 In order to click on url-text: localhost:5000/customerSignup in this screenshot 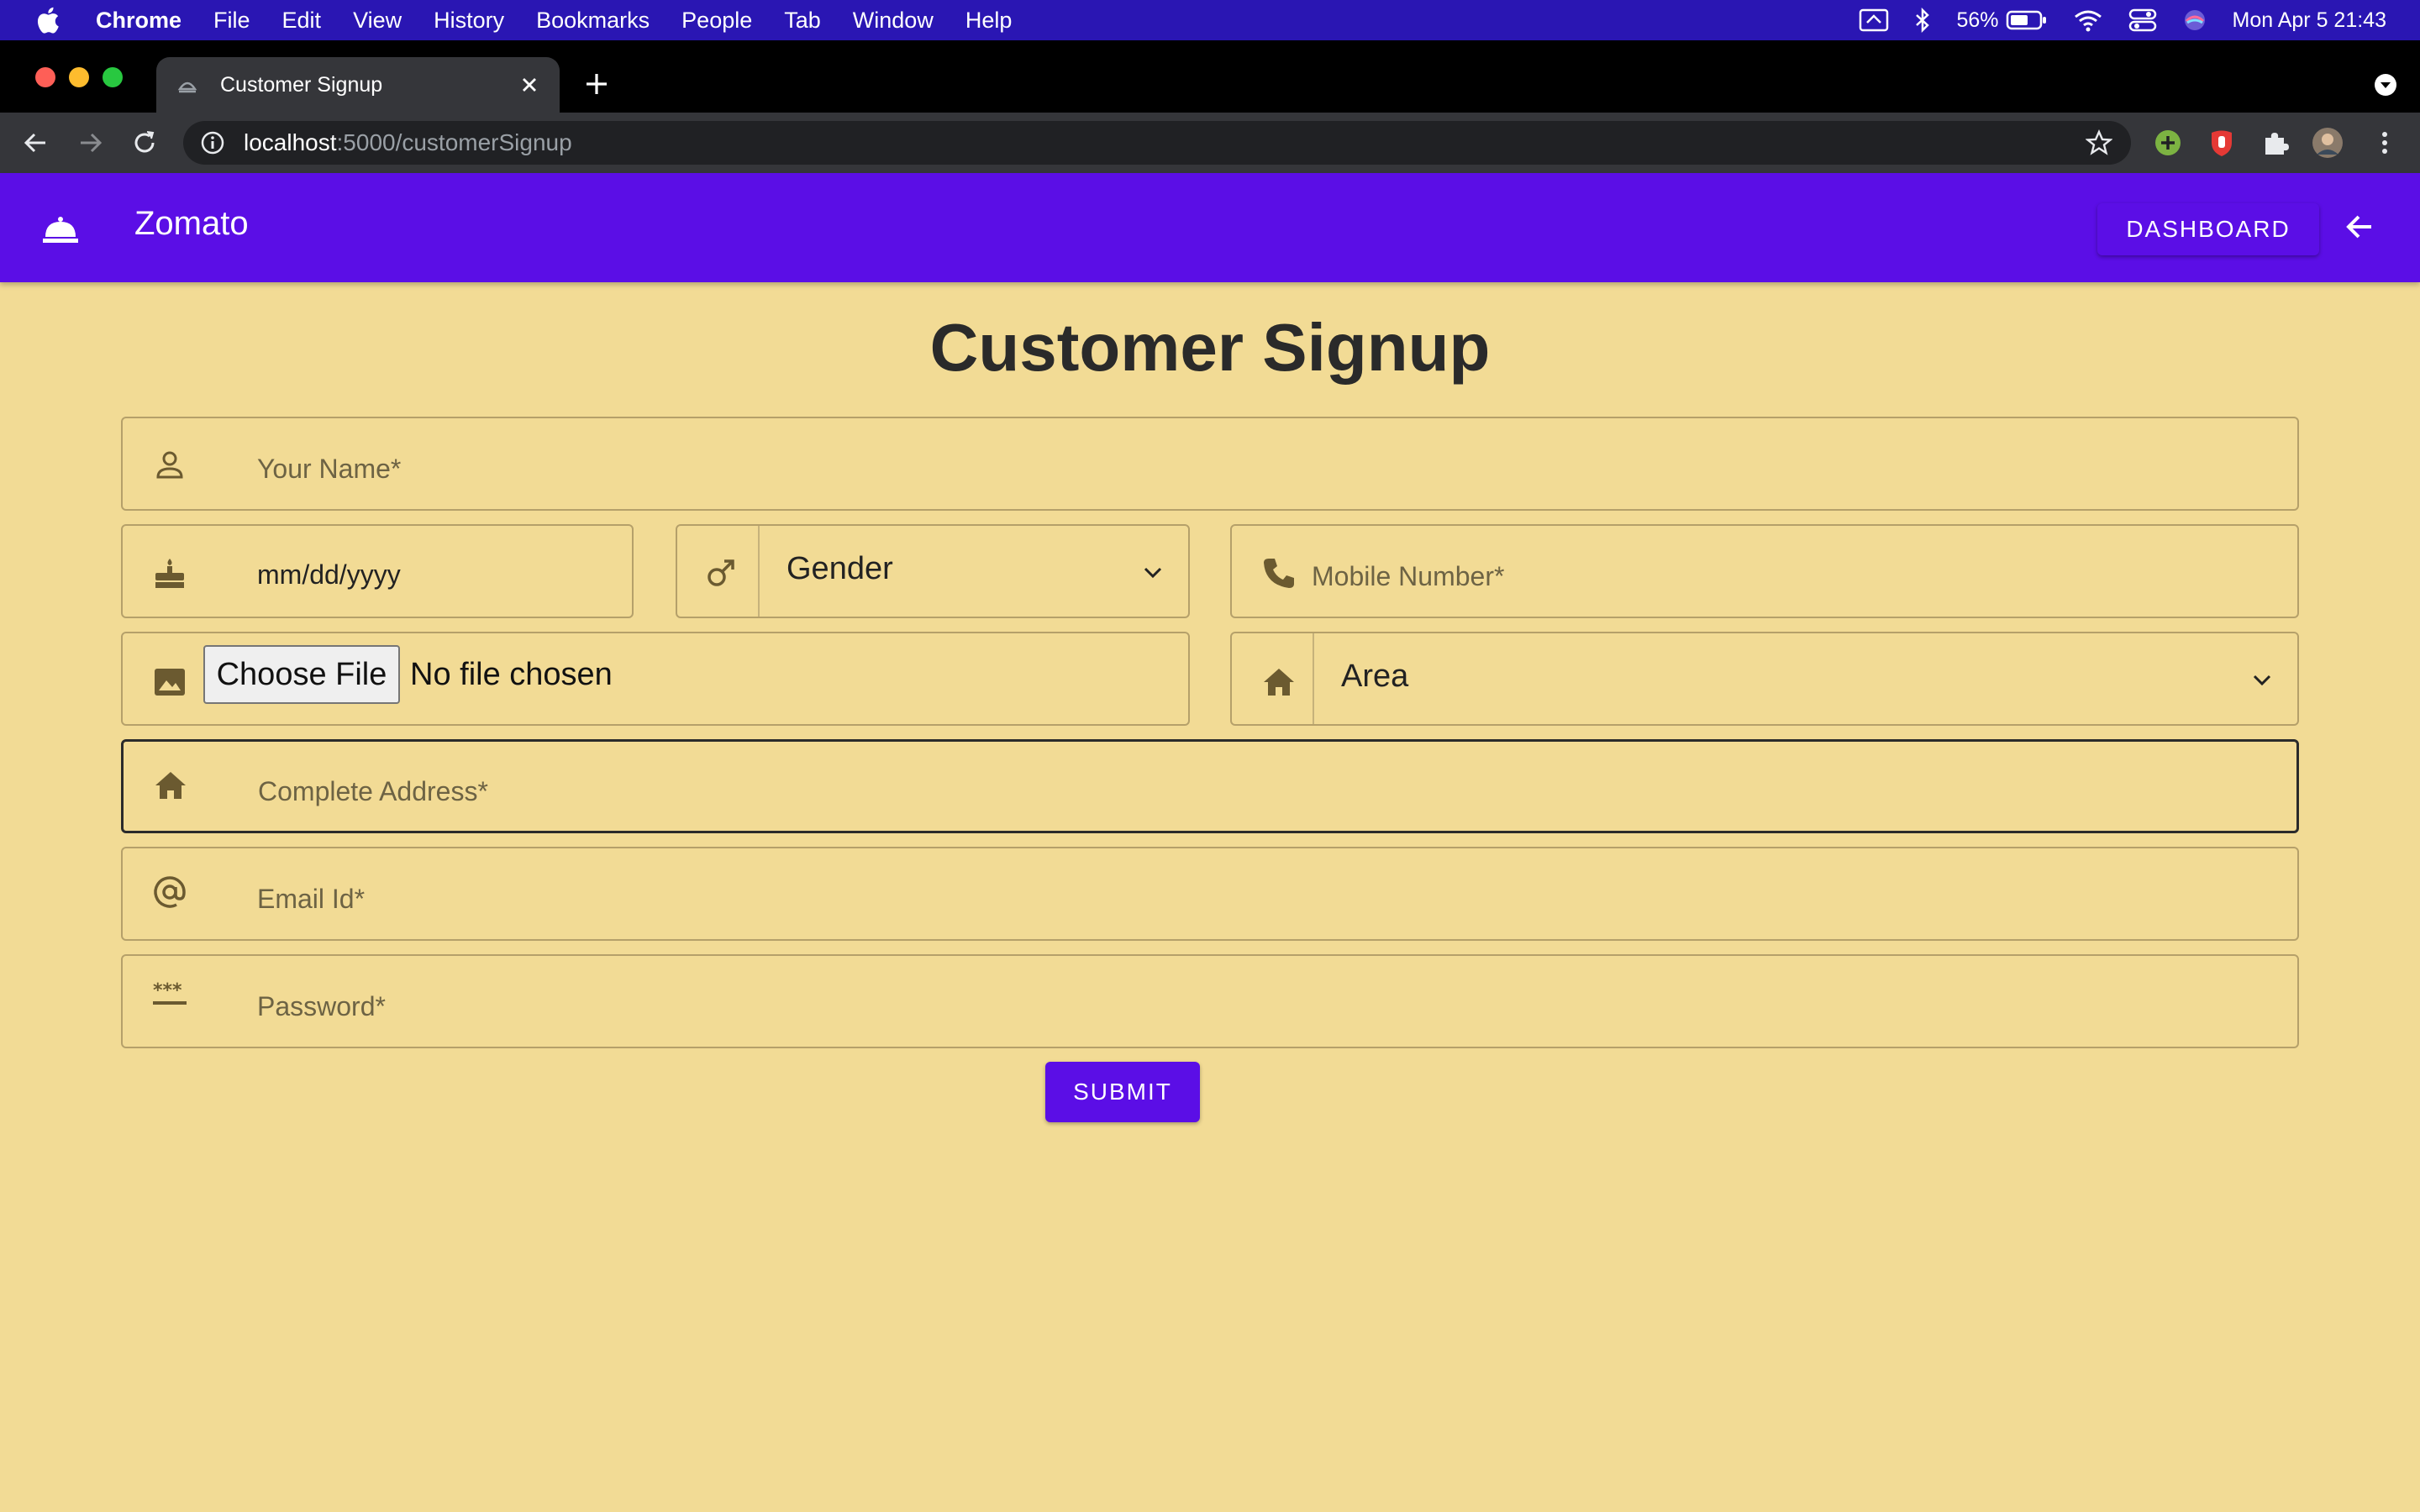, I will do `click(408, 142)`.